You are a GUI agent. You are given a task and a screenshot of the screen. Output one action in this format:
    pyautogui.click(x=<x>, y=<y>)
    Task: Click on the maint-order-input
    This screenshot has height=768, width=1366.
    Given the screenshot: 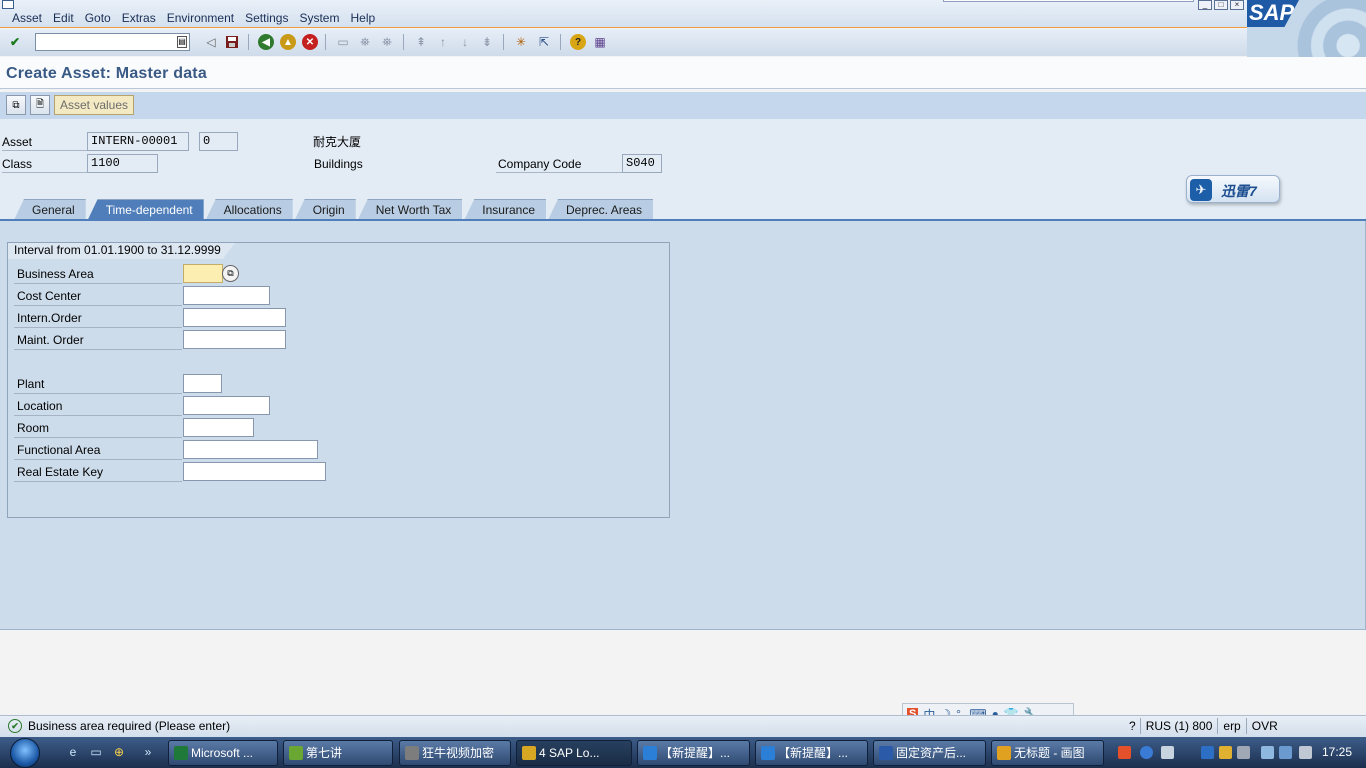 What is the action you would take?
    pyautogui.click(x=234, y=339)
    